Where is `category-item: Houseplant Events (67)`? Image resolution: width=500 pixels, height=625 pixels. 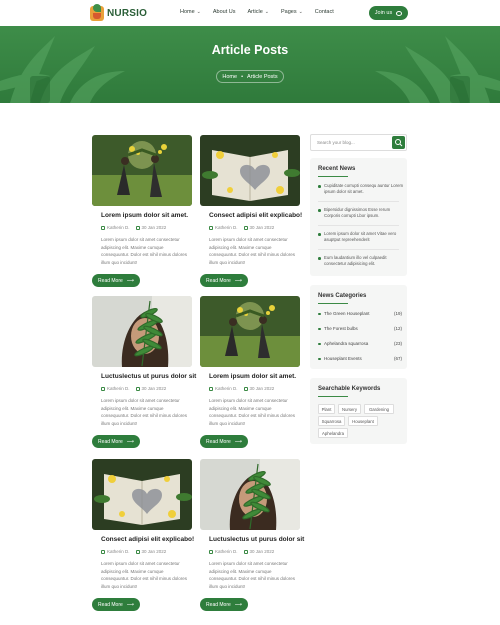
category-item: Houseplant Events (67) is located at coordinates (360, 358).